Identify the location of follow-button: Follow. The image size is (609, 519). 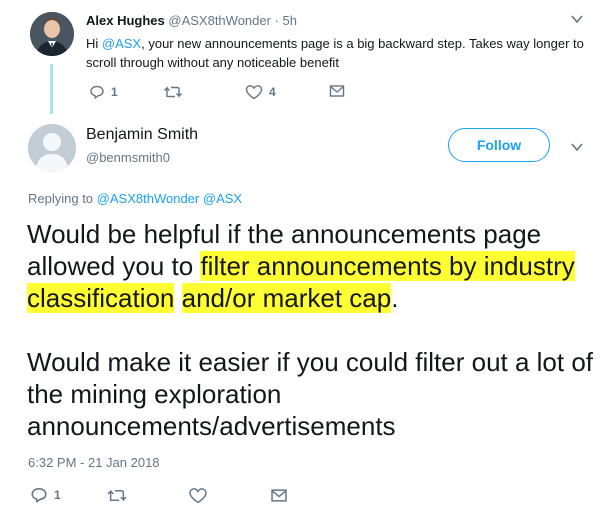
(499, 145).